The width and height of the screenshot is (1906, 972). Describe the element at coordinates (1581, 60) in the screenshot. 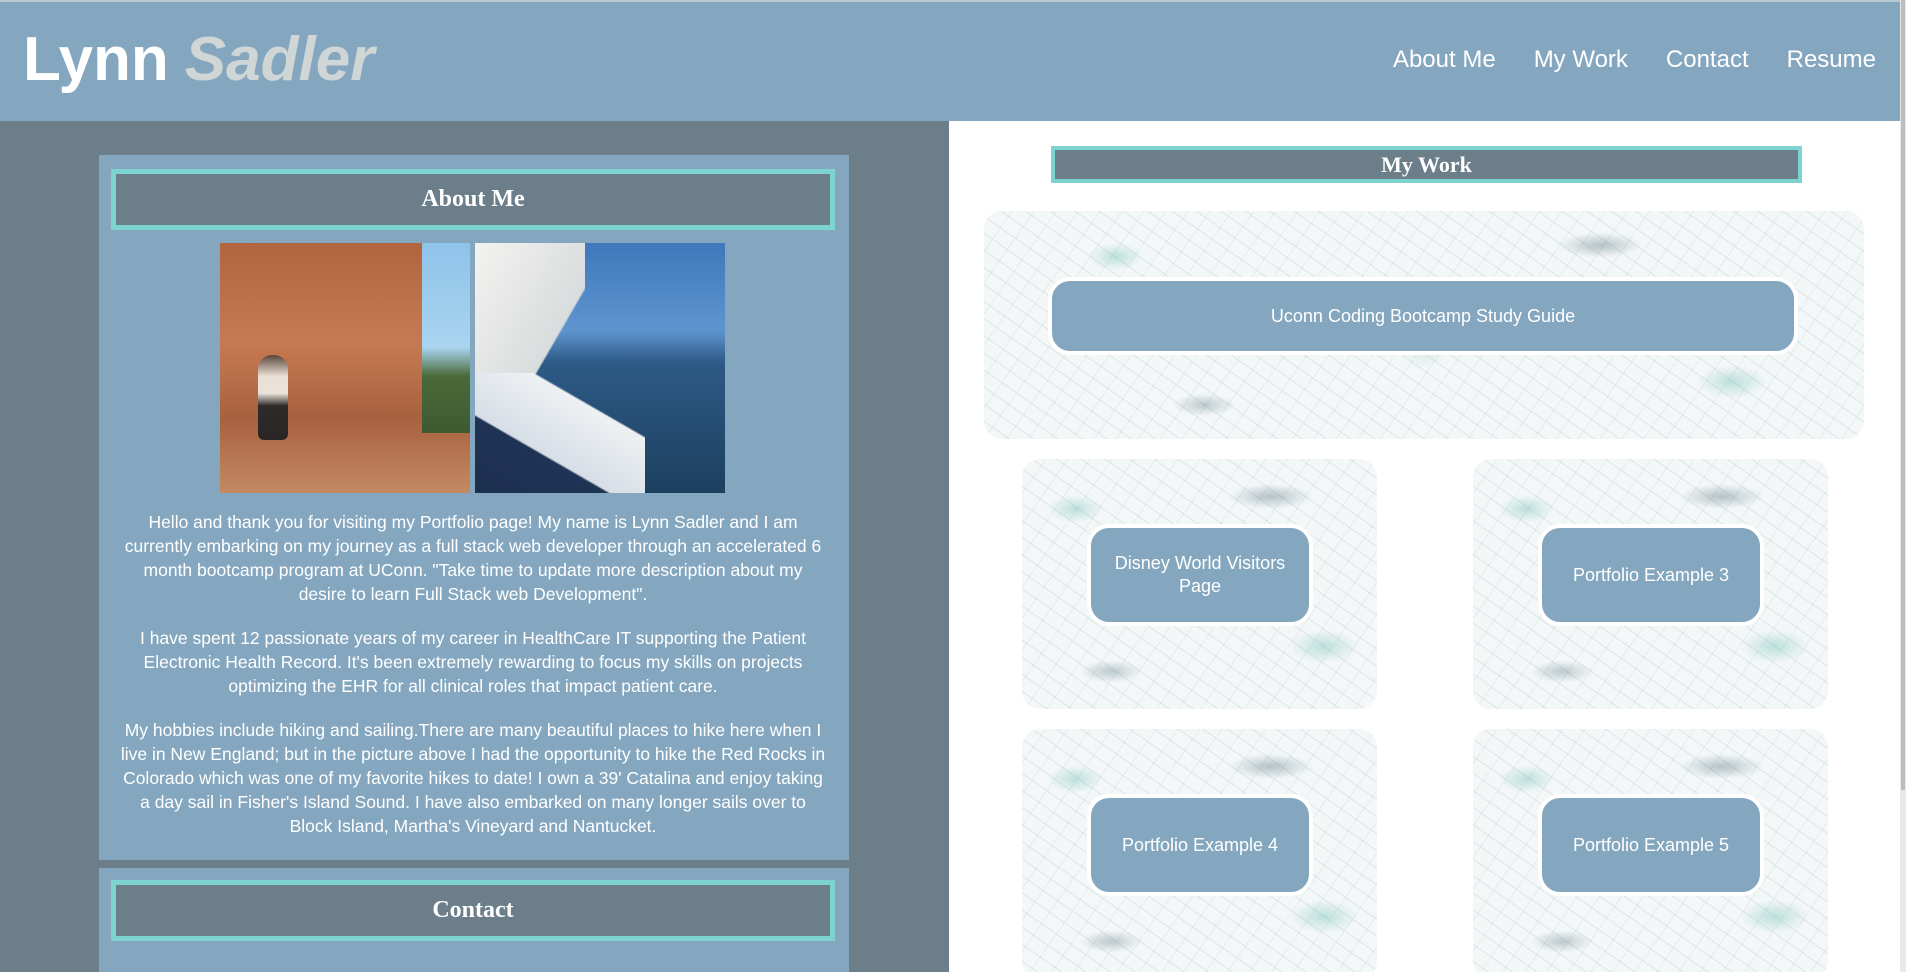

I see `nav-my-work: My Work` at that location.